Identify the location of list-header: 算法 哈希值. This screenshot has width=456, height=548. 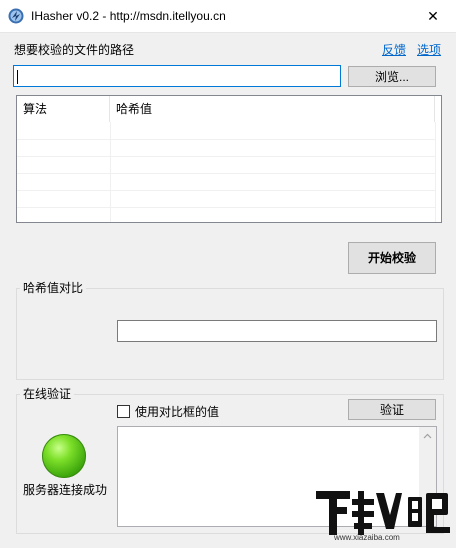
(229, 109).